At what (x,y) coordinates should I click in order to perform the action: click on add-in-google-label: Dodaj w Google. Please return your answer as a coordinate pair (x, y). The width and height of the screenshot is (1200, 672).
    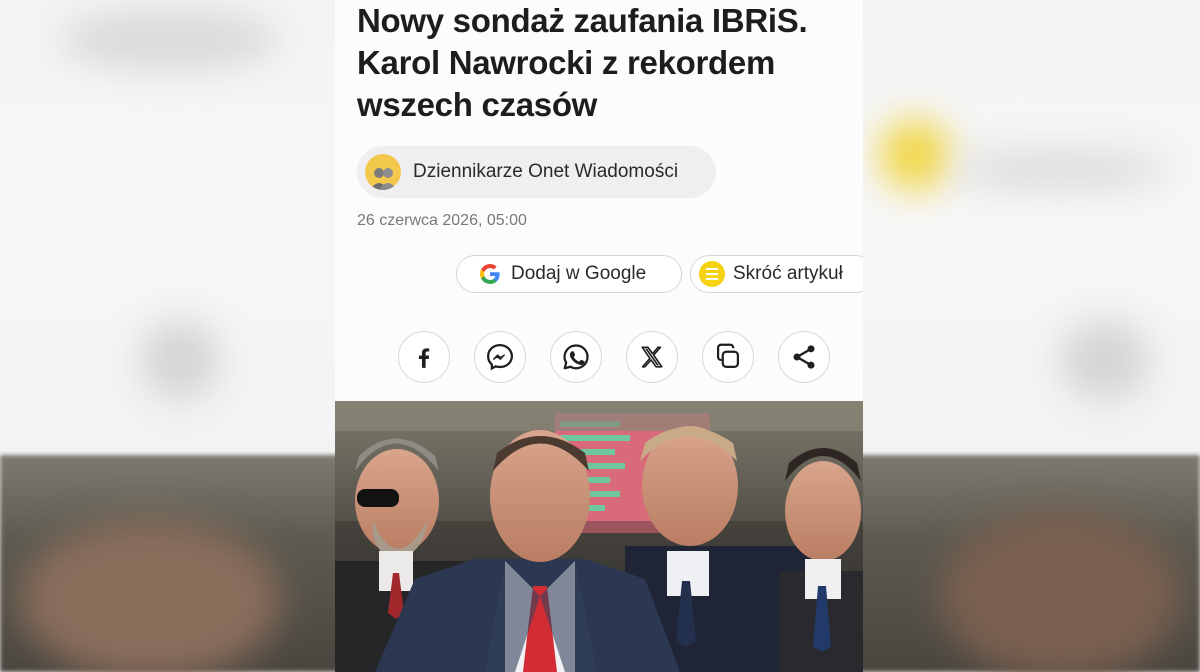
    Looking at the image, I should click on (579, 273).